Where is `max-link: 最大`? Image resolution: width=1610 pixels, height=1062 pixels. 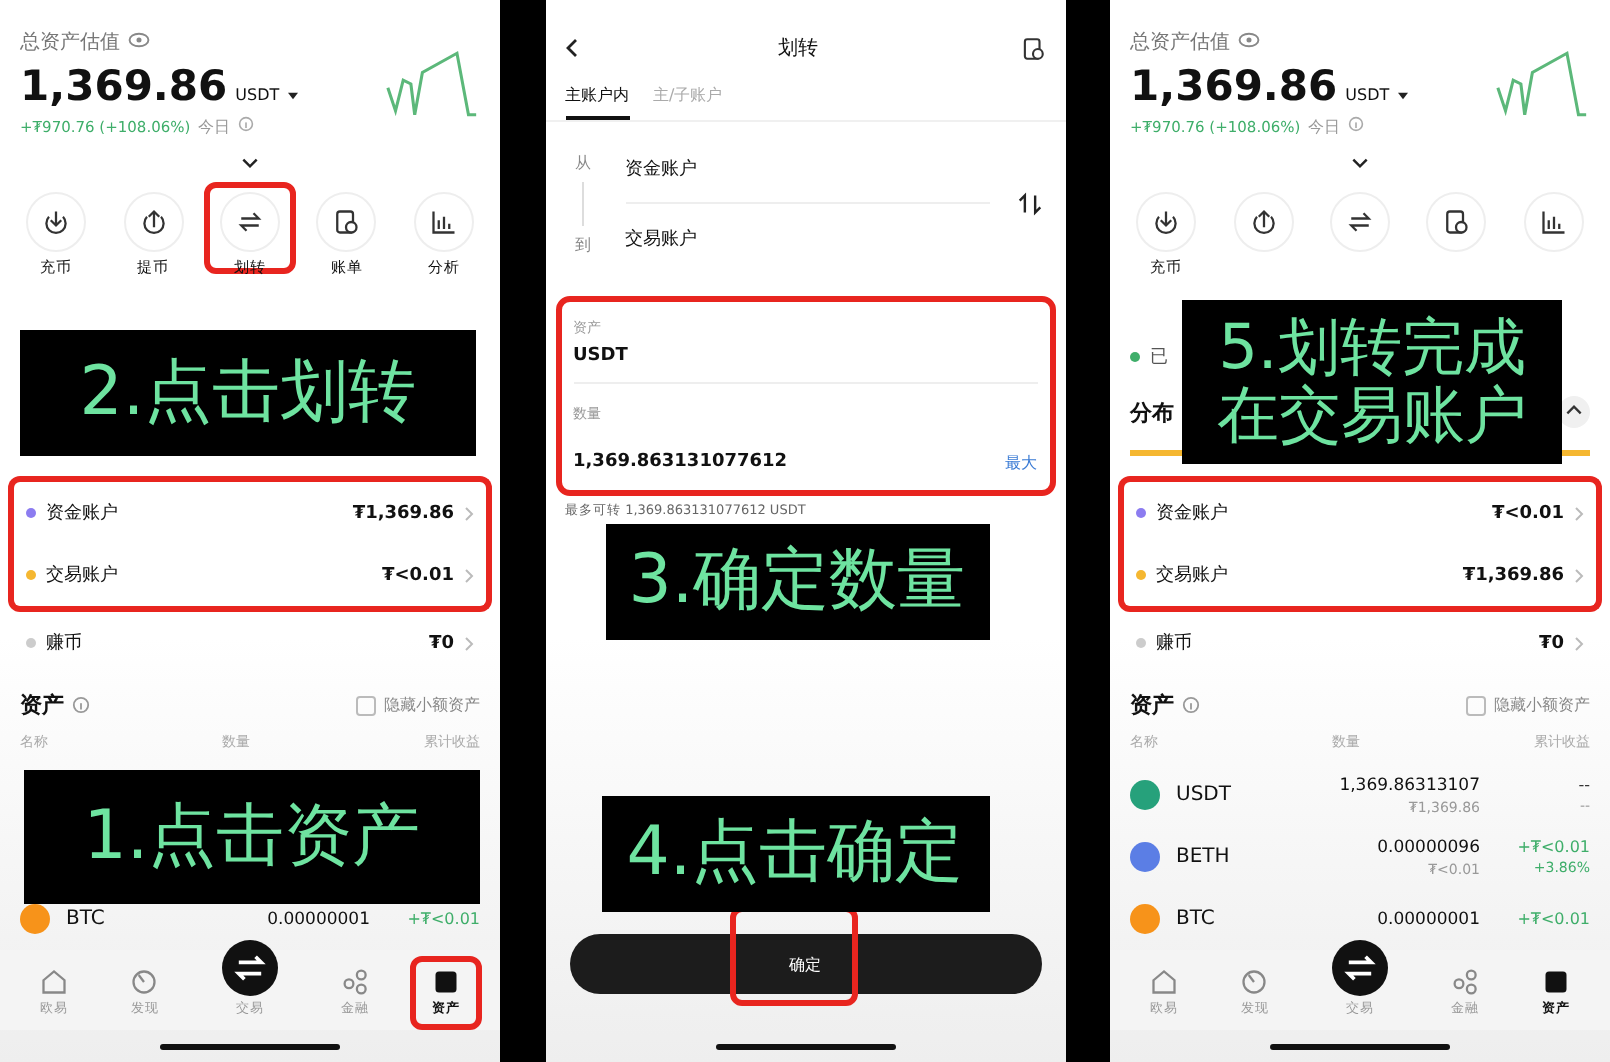
max-link: 最大 is located at coordinates (1021, 463).